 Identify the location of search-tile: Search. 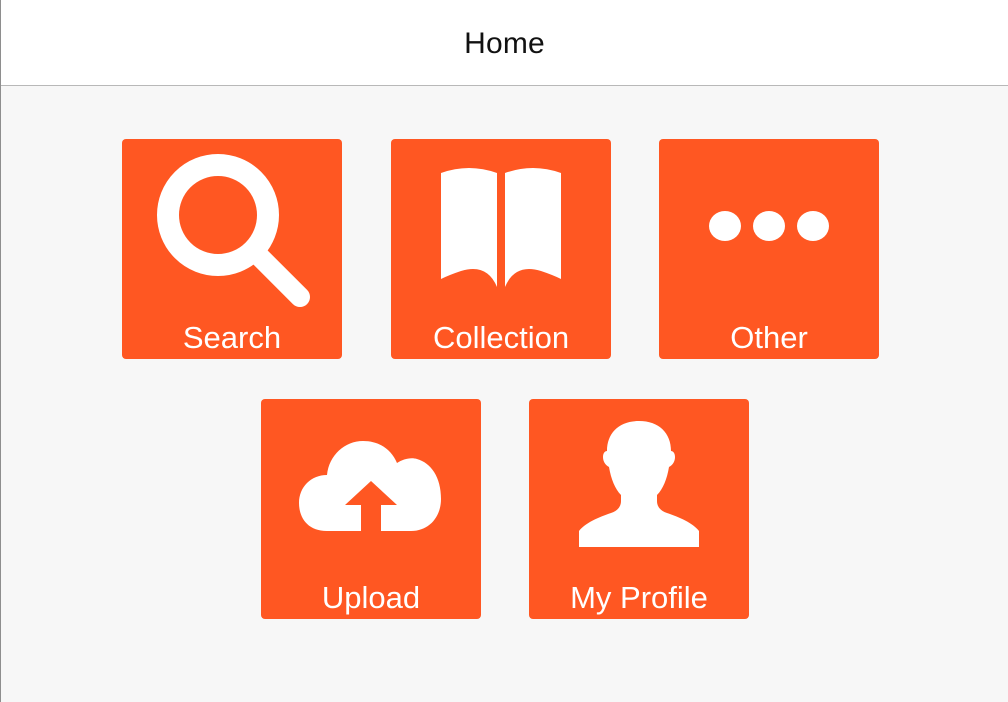
(232, 249).